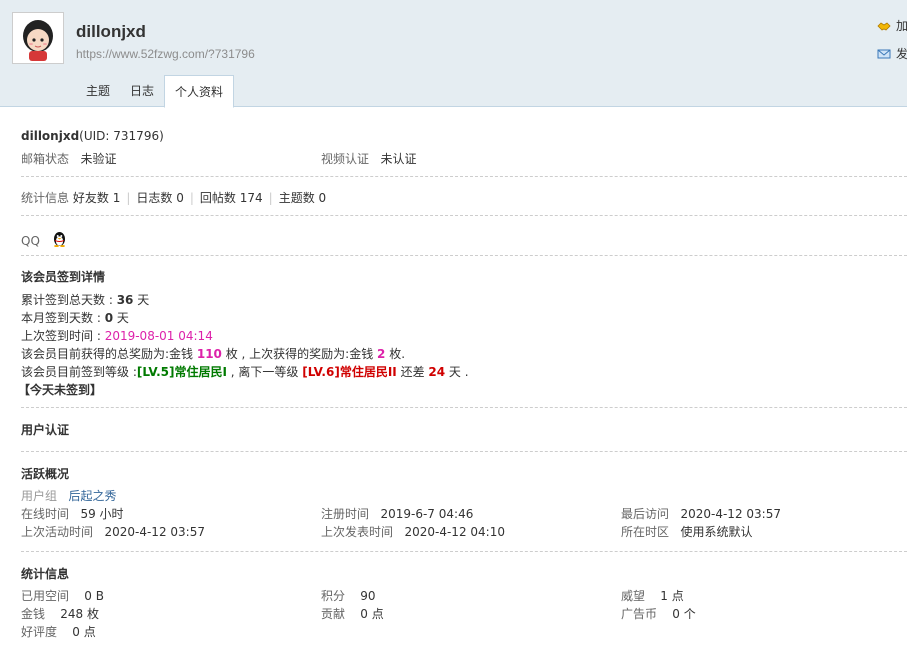 This screenshot has height=670, width=907. What do you see at coordinates (69, 300) in the screenshot?
I see `signin-total-label: 累计签到总天数 :` at bounding box center [69, 300].